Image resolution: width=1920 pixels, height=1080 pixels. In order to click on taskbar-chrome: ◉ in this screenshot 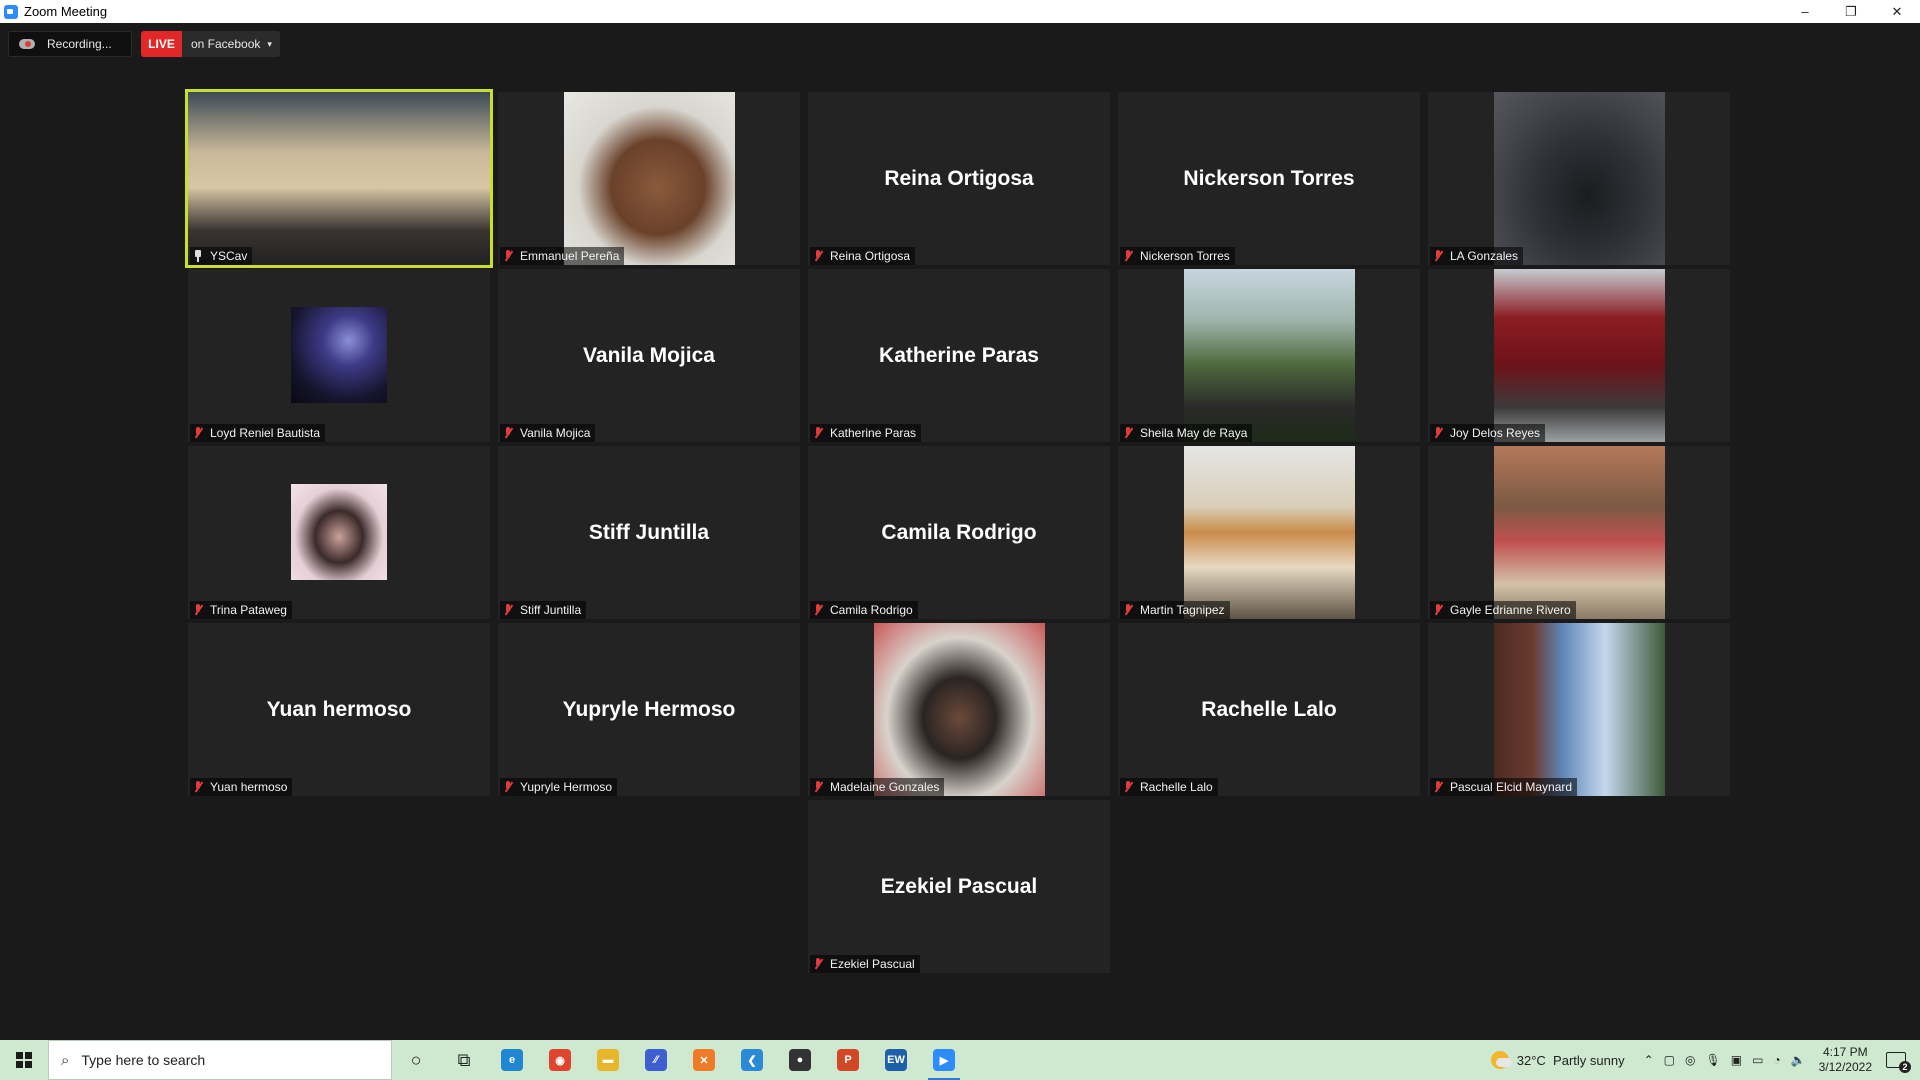, I will do `click(560, 1060)`.